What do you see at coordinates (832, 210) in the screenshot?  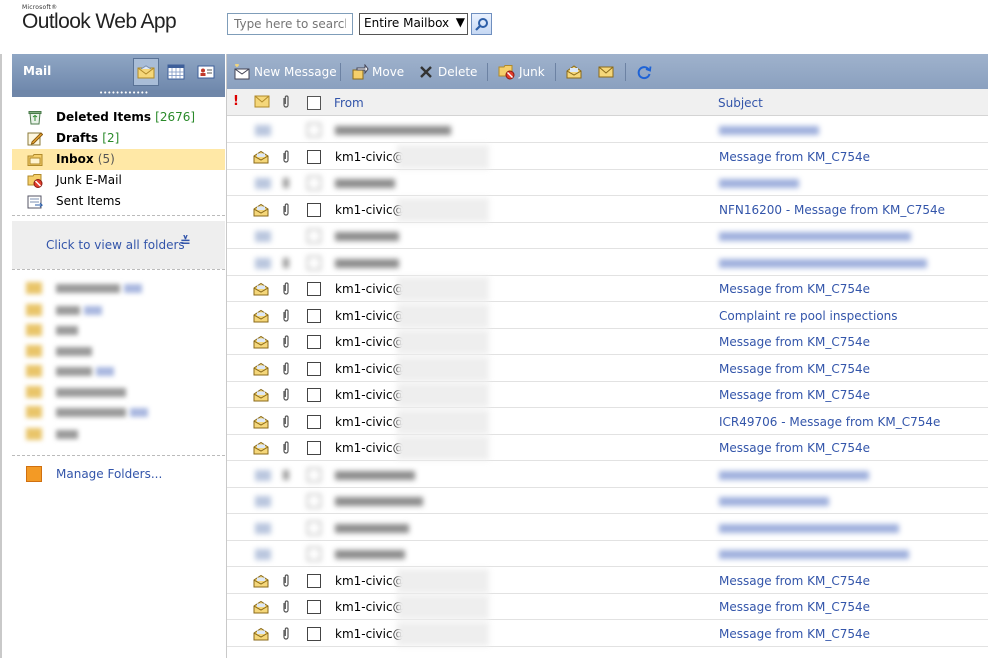 I see `subject-link: NFN16200 - Message from KM_C754e` at bounding box center [832, 210].